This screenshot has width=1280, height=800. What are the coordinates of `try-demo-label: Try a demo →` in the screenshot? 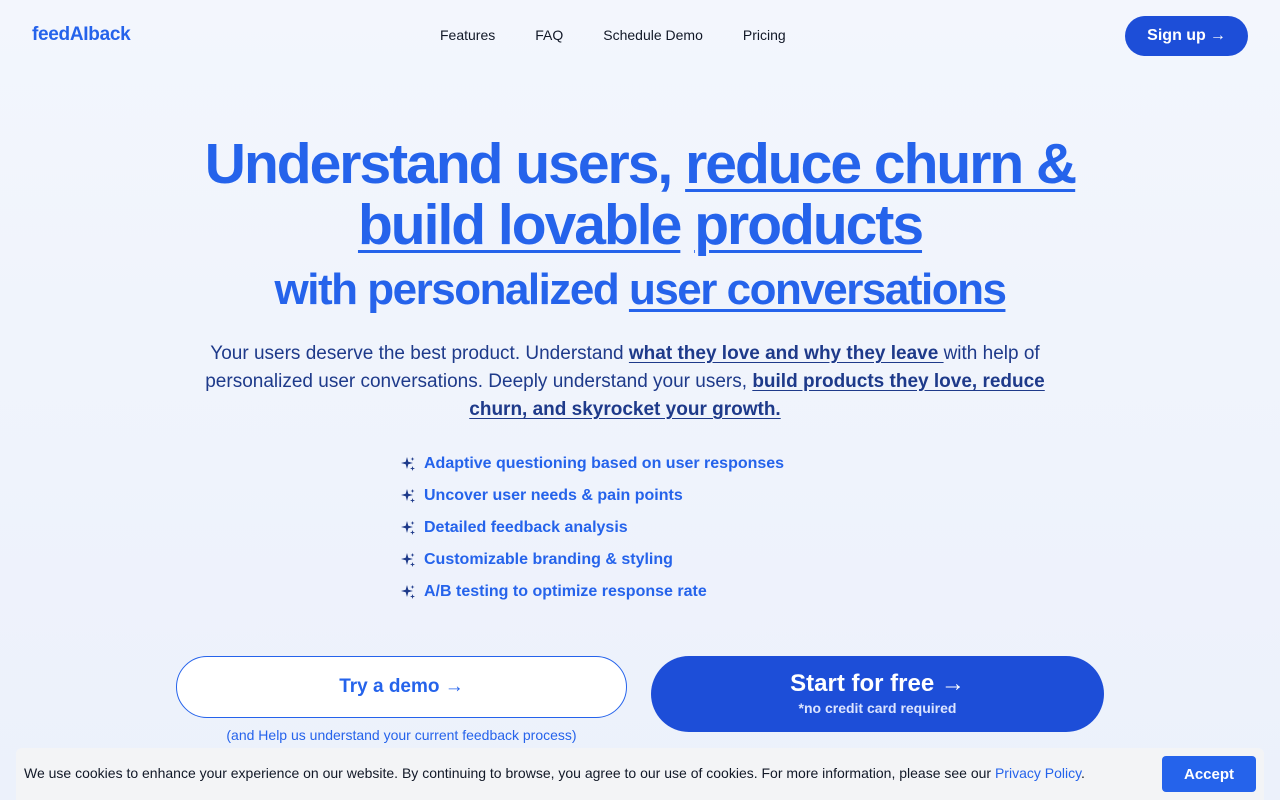 It's located at (401, 686).